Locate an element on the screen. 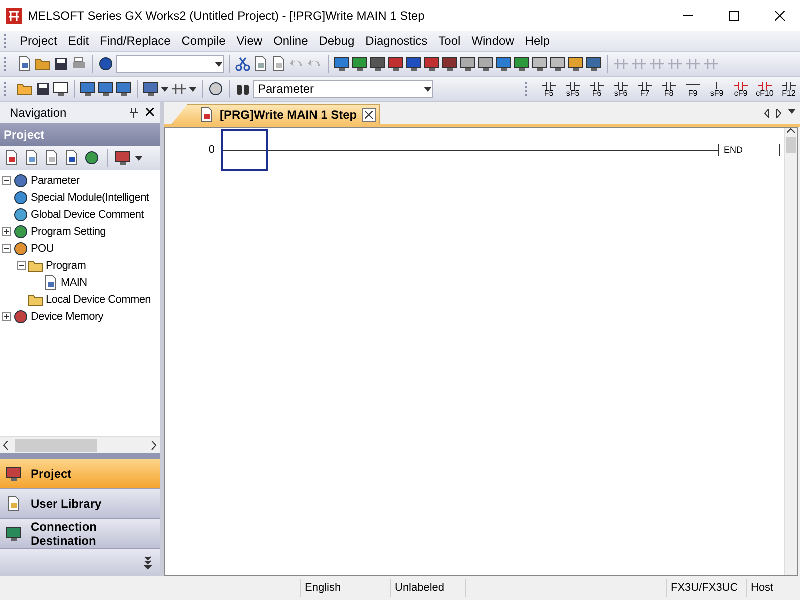  new-document-icon is located at coordinates (25, 64).